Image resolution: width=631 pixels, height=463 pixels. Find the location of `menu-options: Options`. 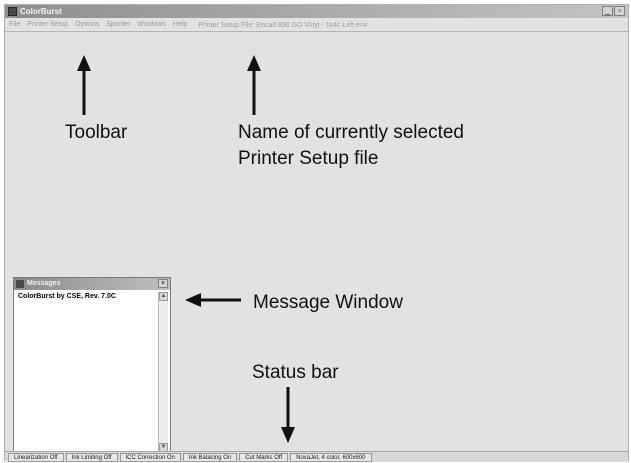

menu-options: Options is located at coordinates (87, 25).